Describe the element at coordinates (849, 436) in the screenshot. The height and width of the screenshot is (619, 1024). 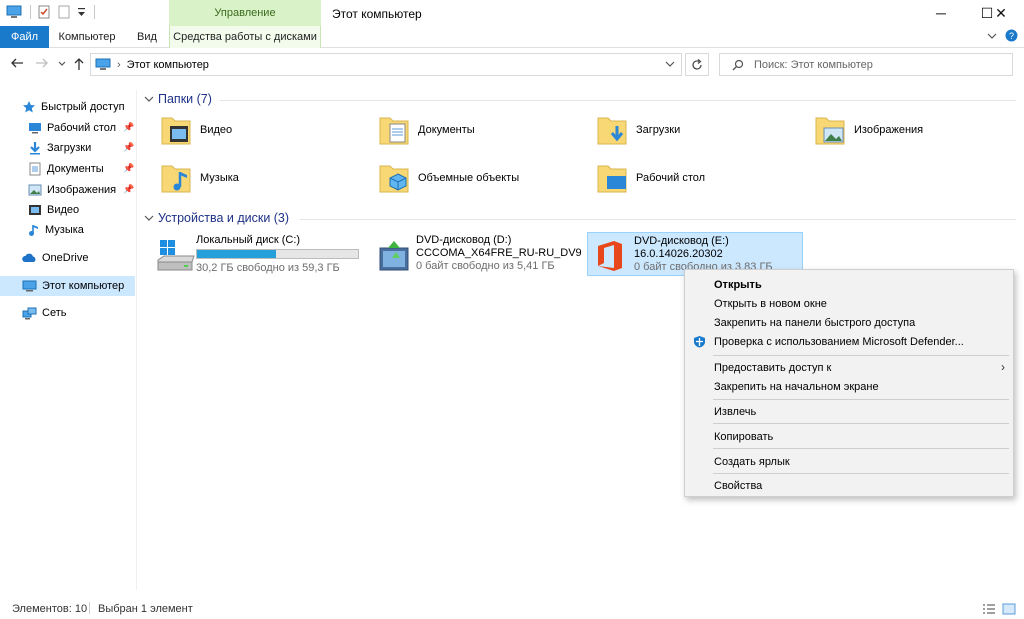
I see `menu-item-copy: Копировать` at that location.